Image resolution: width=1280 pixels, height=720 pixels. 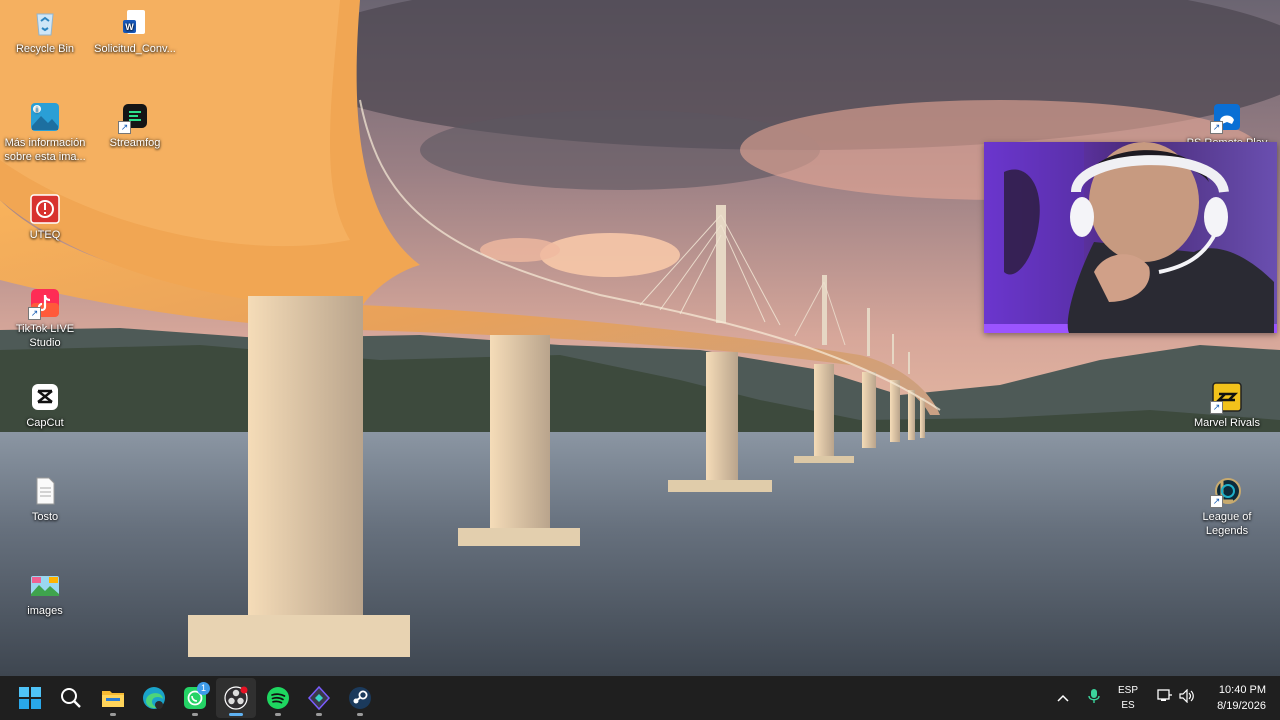 What do you see at coordinates (45, 491) in the screenshot?
I see `text-file-icon` at bounding box center [45, 491].